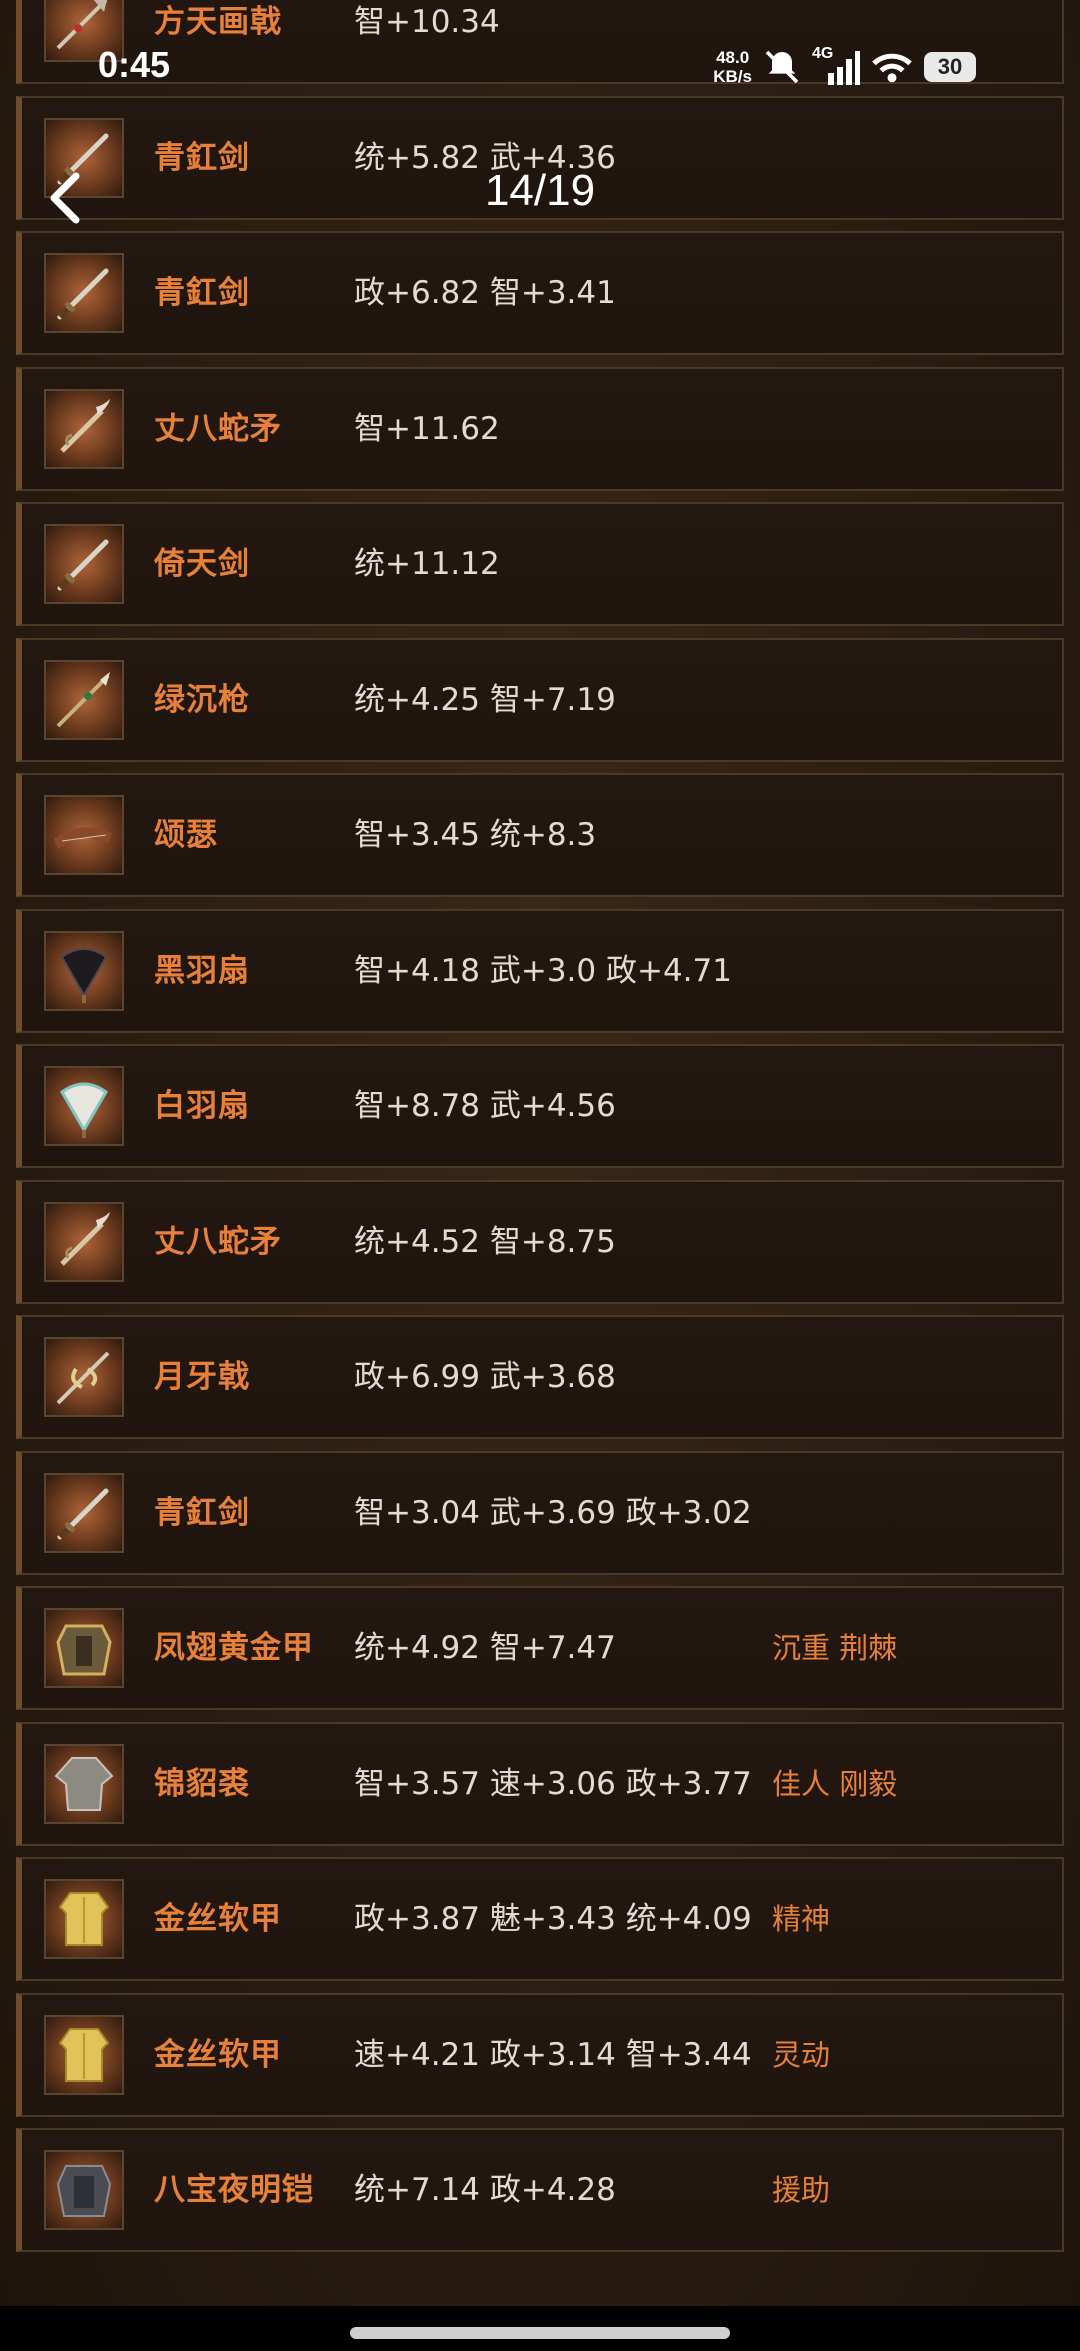  What do you see at coordinates (202, 699) in the screenshot?
I see `item-name: 绿沉枪` at bounding box center [202, 699].